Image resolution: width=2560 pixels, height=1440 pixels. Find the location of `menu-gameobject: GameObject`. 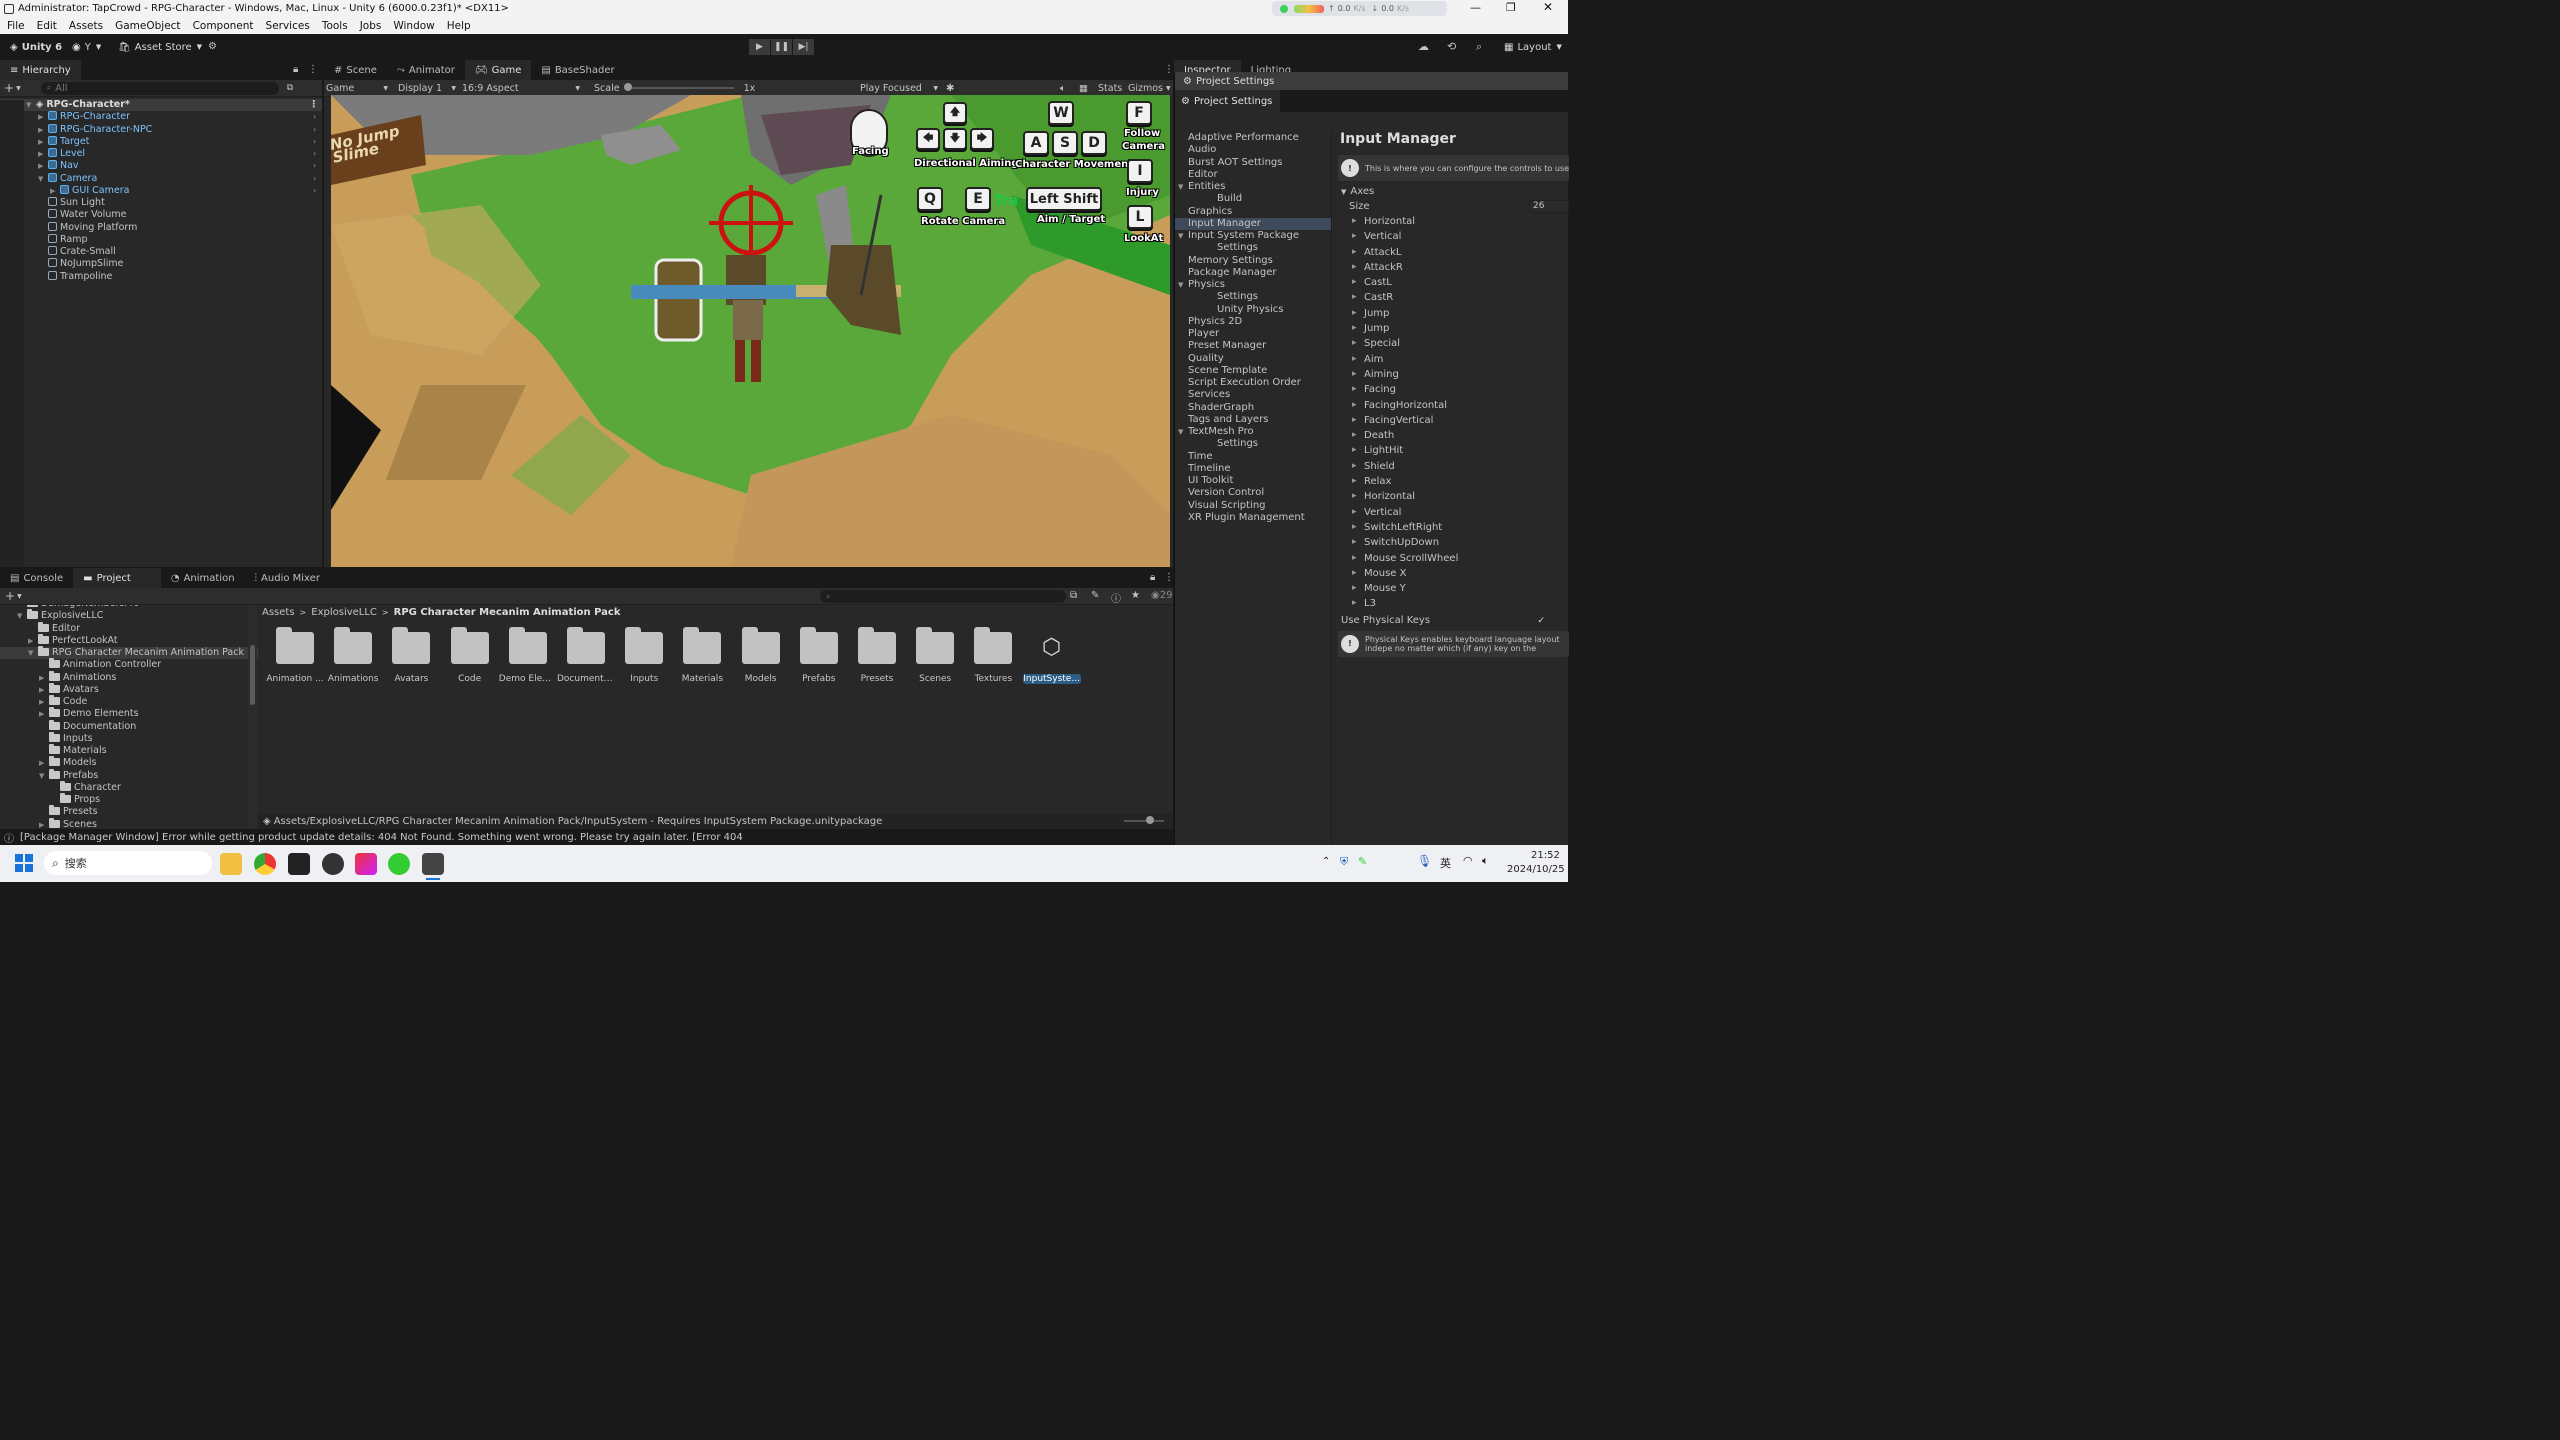

menu-gameobject: GameObject is located at coordinates (147, 26).